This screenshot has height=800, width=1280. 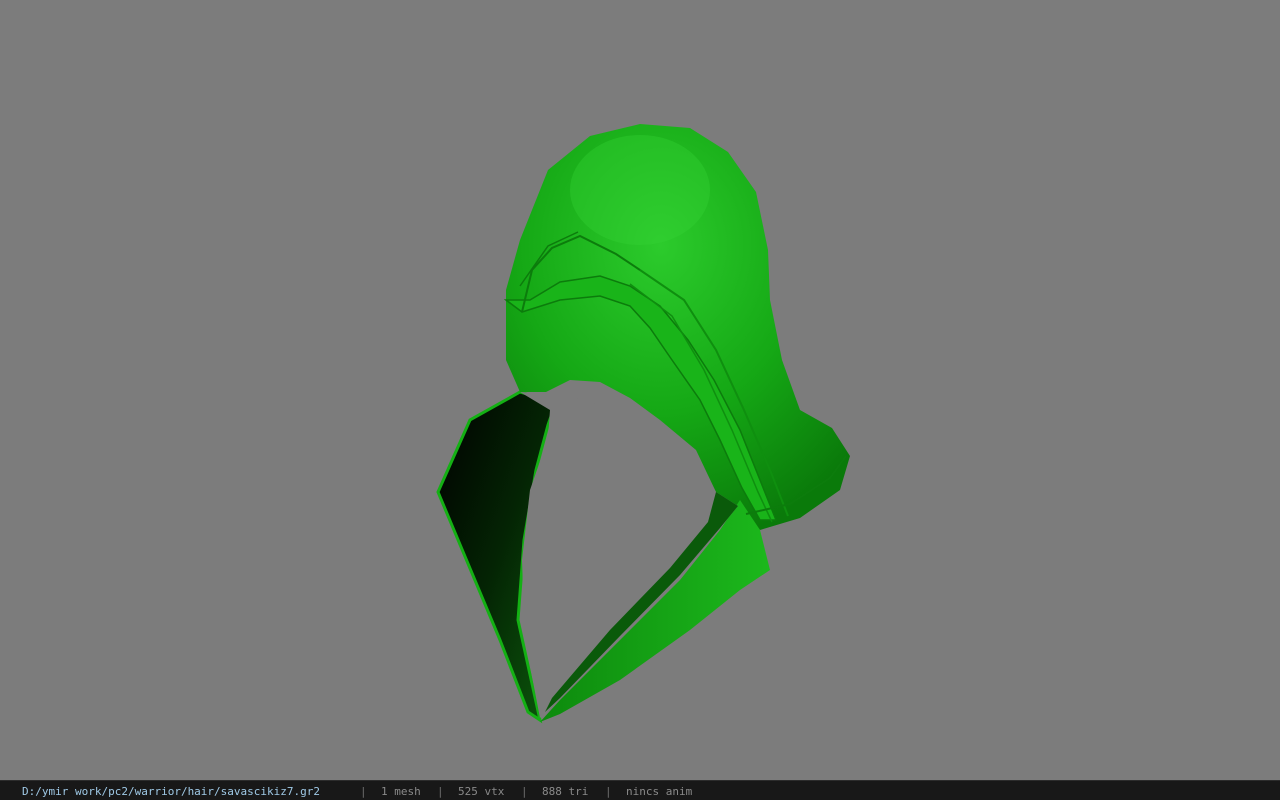 I want to click on status-triangle-count: 888 tri, so click(x=565, y=791).